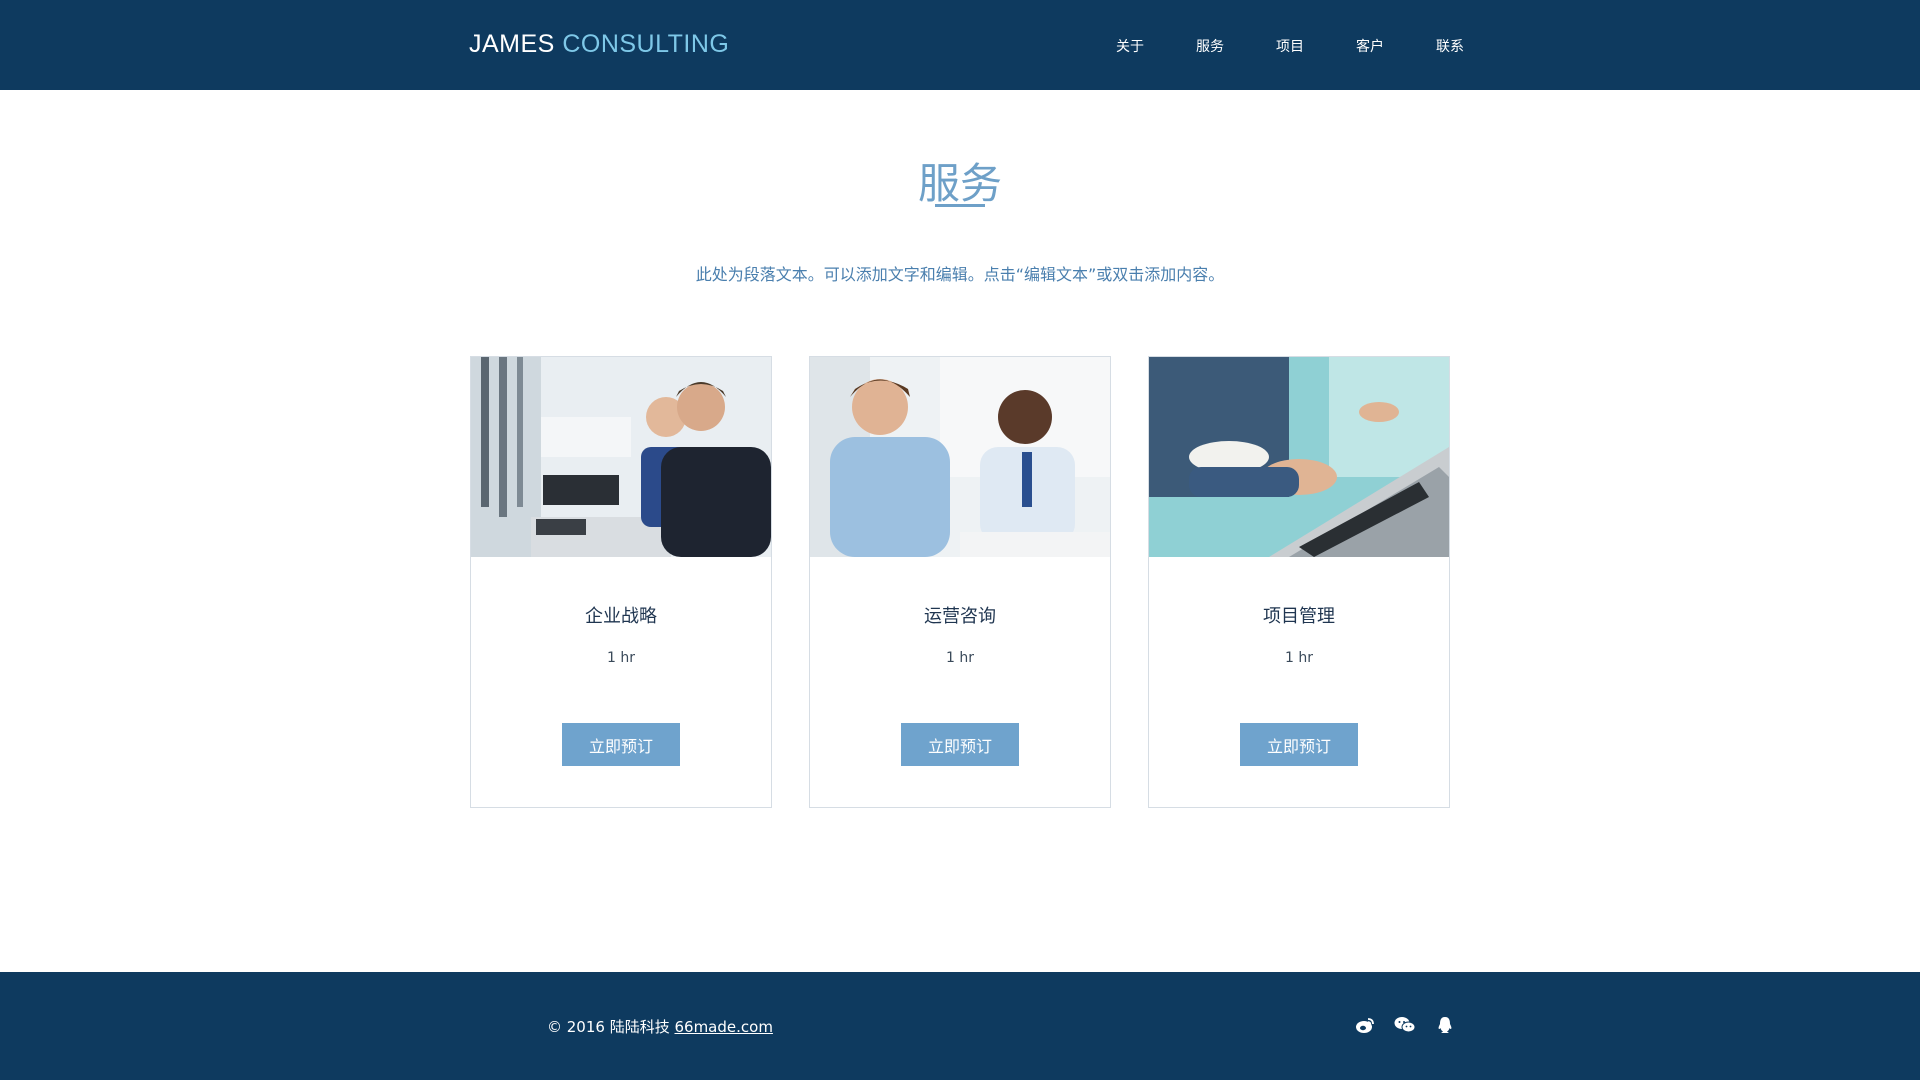 This screenshot has height=1080, width=1920. What do you see at coordinates (723, 1027) in the screenshot?
I see `site-link: 66made.com` at bounding box center [723, 1027].